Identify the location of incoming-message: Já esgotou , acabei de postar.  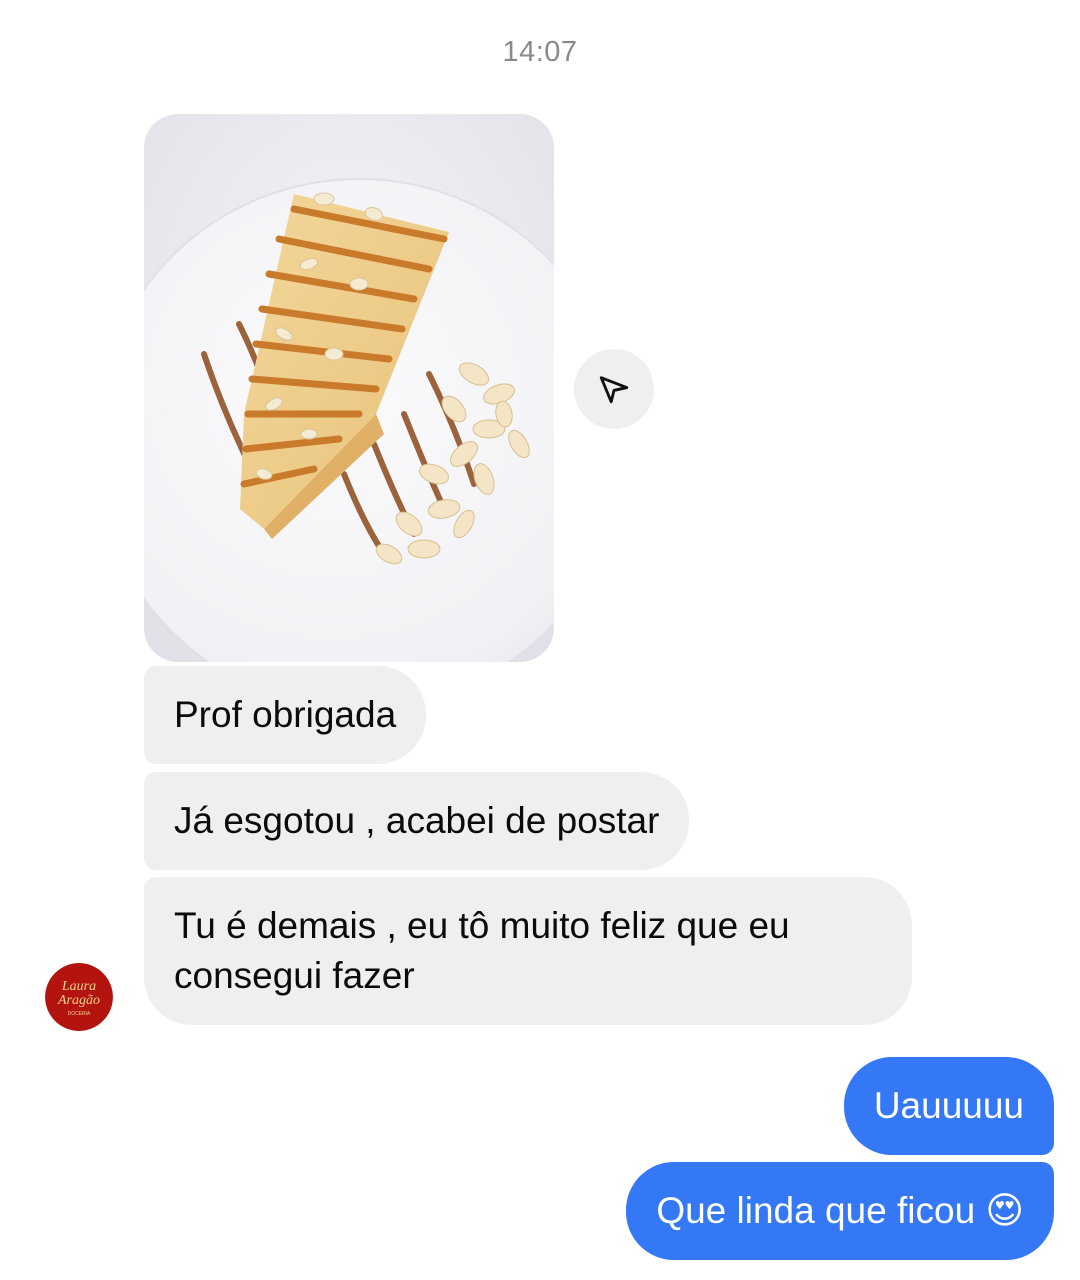
(417, 821).